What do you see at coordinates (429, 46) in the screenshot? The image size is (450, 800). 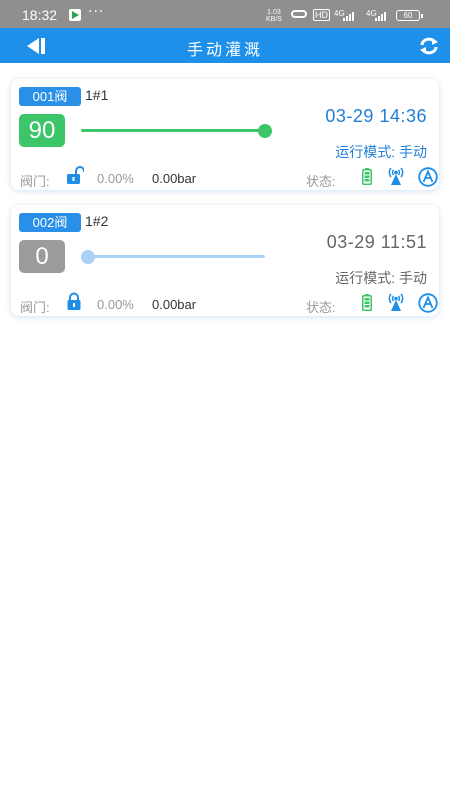 I see `refresh-icon` at bounding box center [429, 46].